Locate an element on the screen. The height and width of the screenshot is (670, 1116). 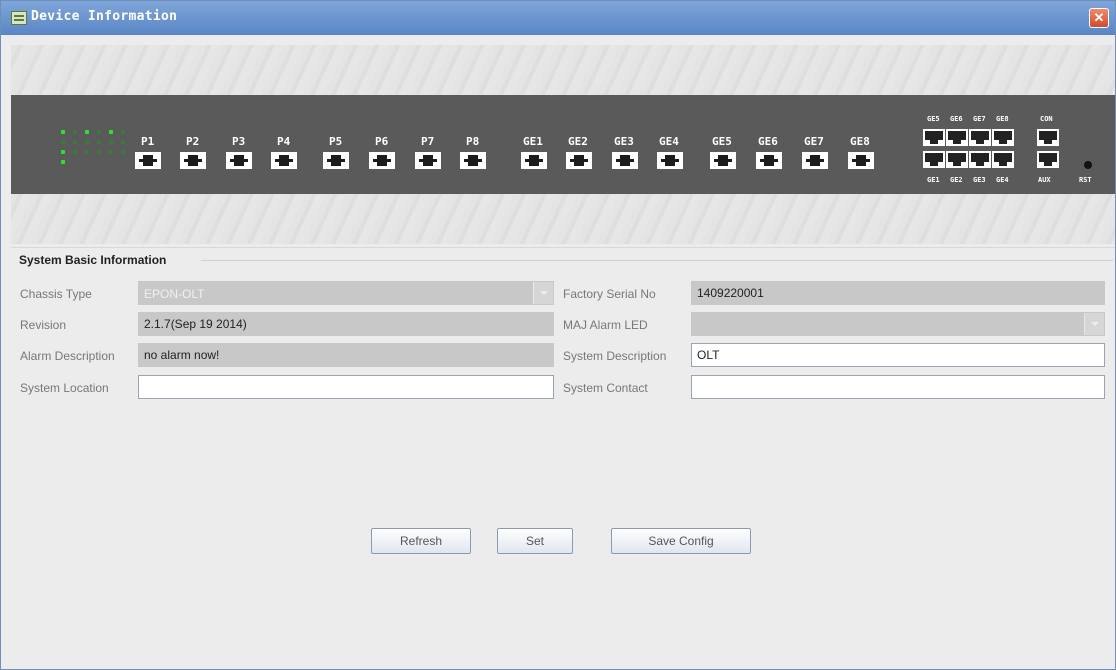
ge-port-ge6 is located at coordinates (769, 160).